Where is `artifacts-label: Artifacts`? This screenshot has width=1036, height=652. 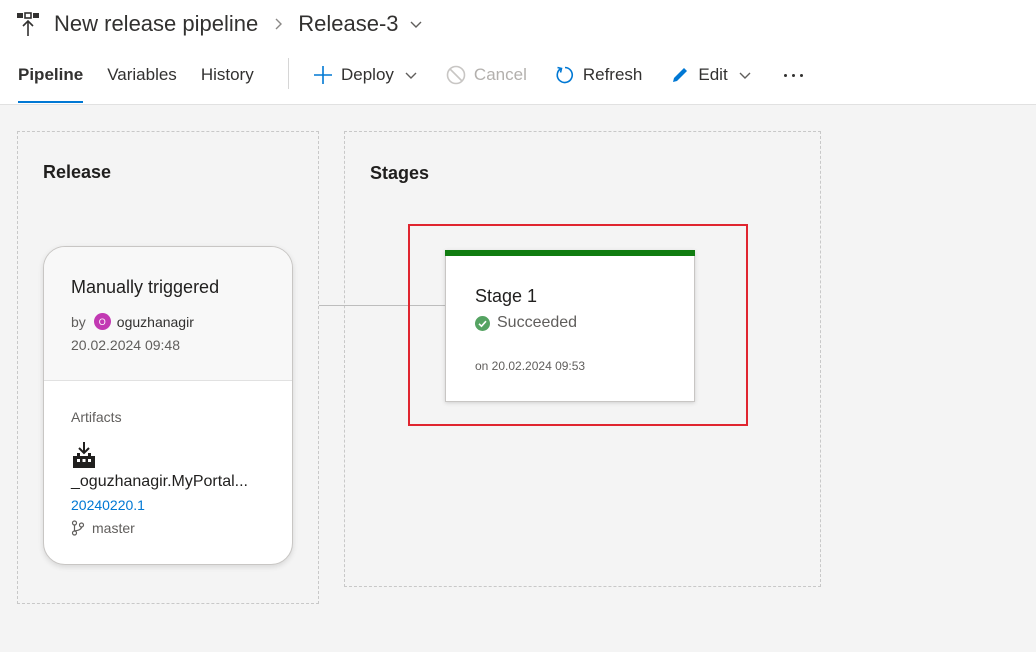
artifacts-label: Artifacts is located at coordinates (96, 417).